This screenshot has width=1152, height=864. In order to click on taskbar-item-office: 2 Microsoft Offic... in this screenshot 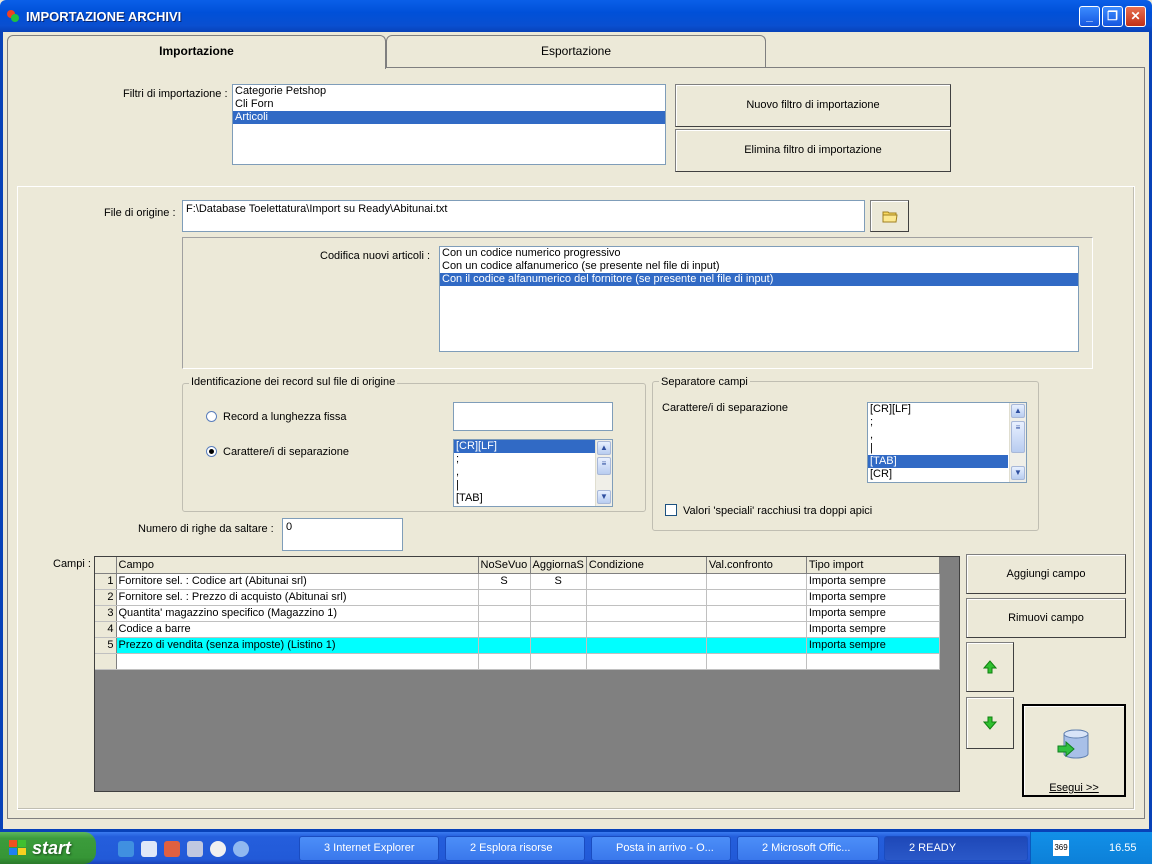, I will do `click(808, 848)`.